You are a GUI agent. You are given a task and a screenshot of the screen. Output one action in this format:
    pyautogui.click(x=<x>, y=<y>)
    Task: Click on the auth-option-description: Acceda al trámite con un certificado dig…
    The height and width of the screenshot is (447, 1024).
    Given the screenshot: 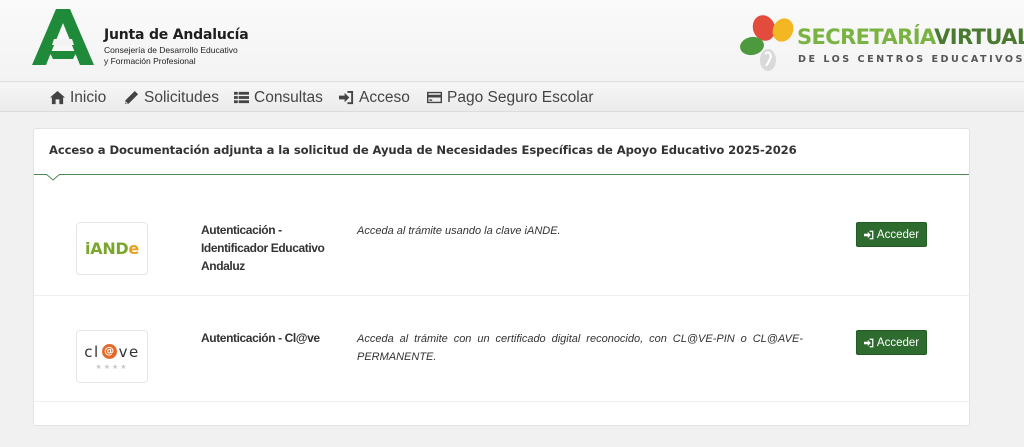 What is the action you would take?
    pyautogui.click(x=580, y=348)
    